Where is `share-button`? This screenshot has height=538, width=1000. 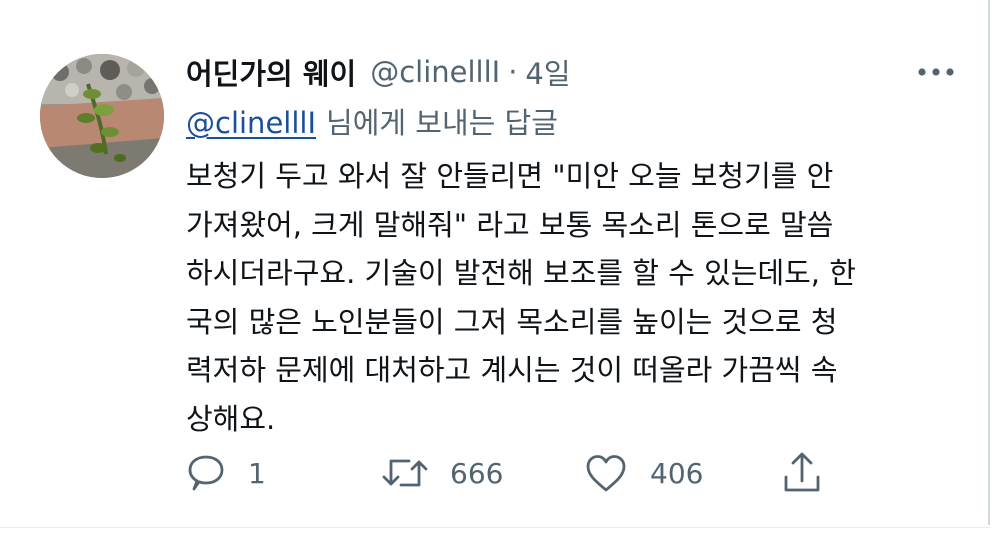
share-button is located at coordinates (802, 473).